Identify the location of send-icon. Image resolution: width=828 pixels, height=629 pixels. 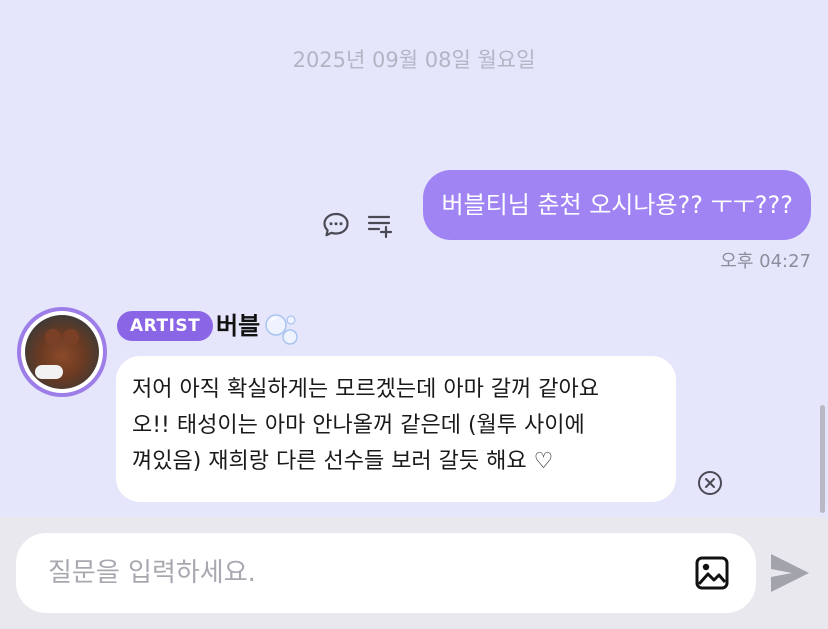
(790, 573).